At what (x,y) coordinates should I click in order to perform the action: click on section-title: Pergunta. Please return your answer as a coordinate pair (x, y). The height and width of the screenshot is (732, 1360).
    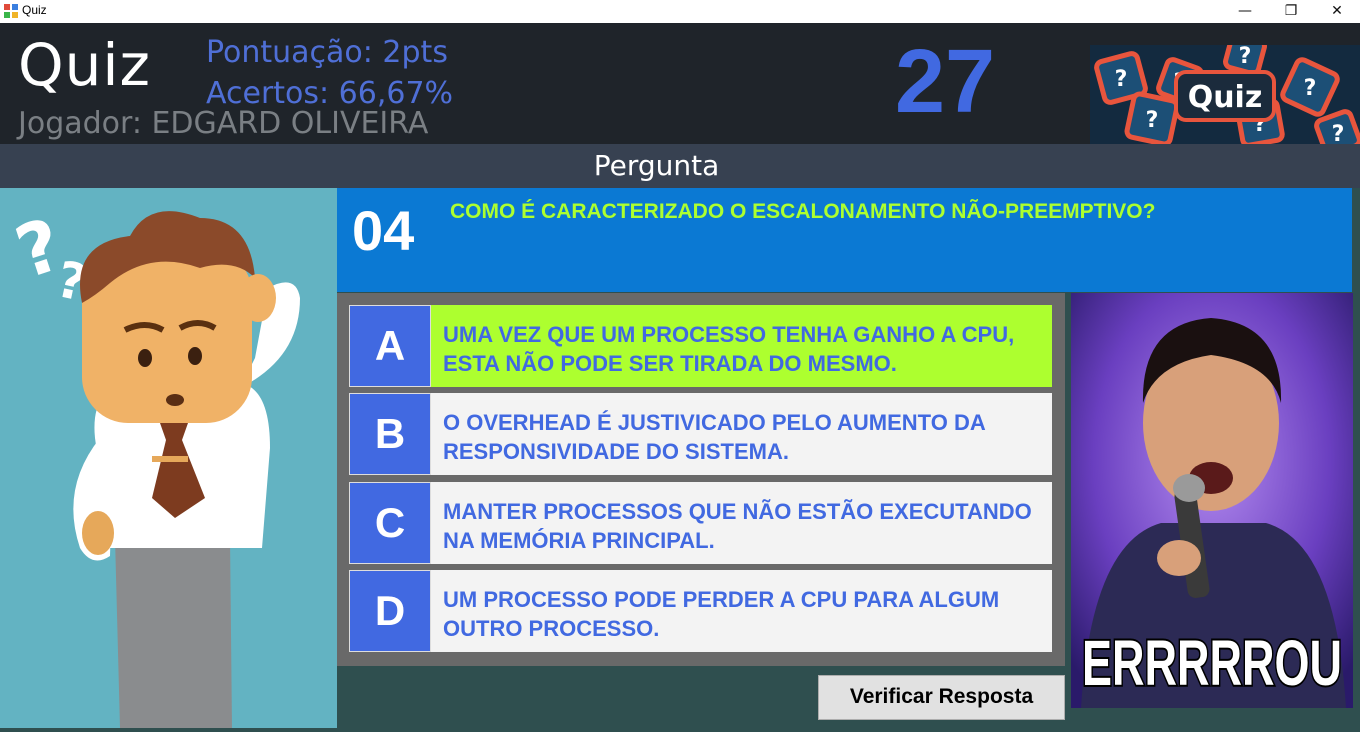
    Looking at the image, I should click on (656, 165).